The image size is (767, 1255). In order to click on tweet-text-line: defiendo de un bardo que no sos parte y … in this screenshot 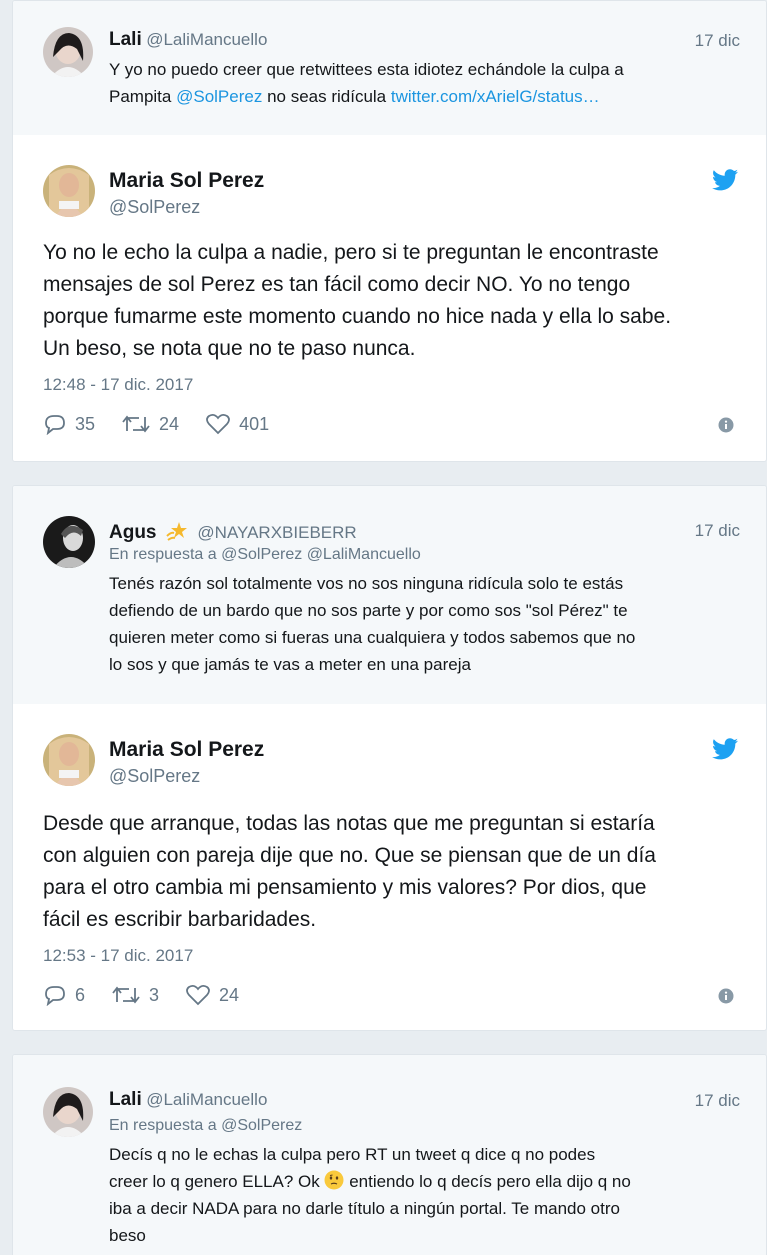, I will do `click(368, 610)`.